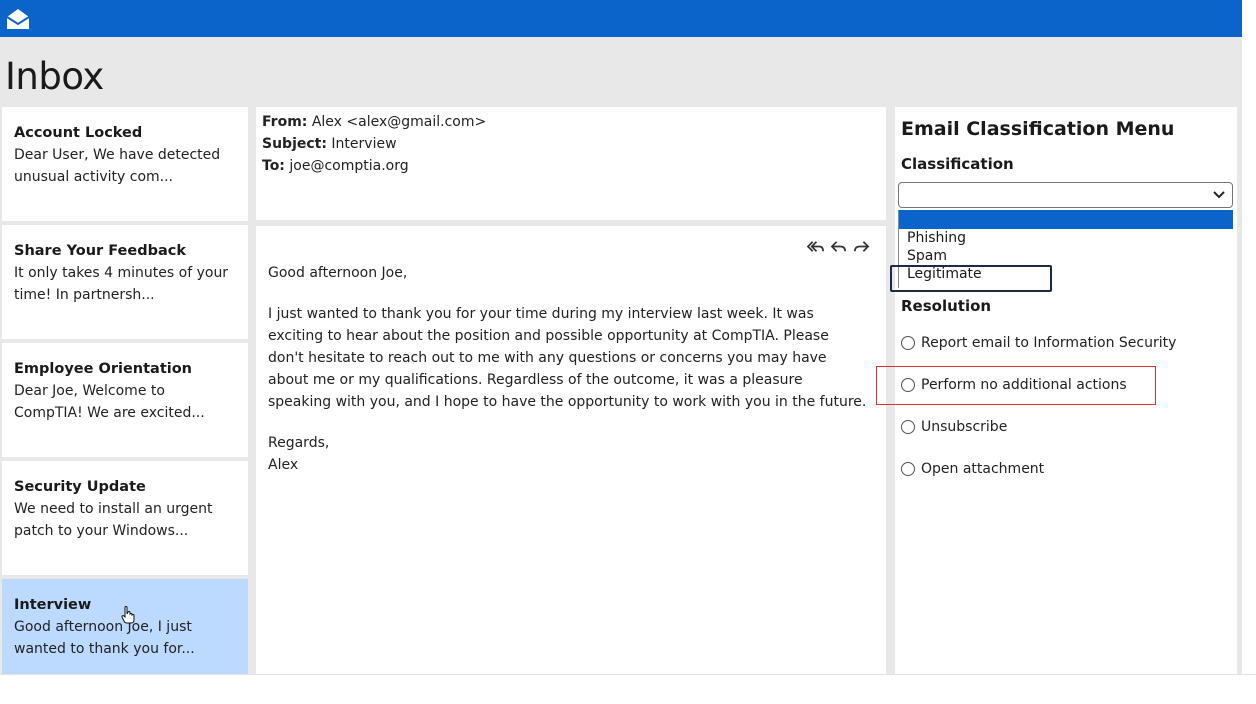  I want to click on email-greeting: Good afternoon Joe,, so click(338, 273).